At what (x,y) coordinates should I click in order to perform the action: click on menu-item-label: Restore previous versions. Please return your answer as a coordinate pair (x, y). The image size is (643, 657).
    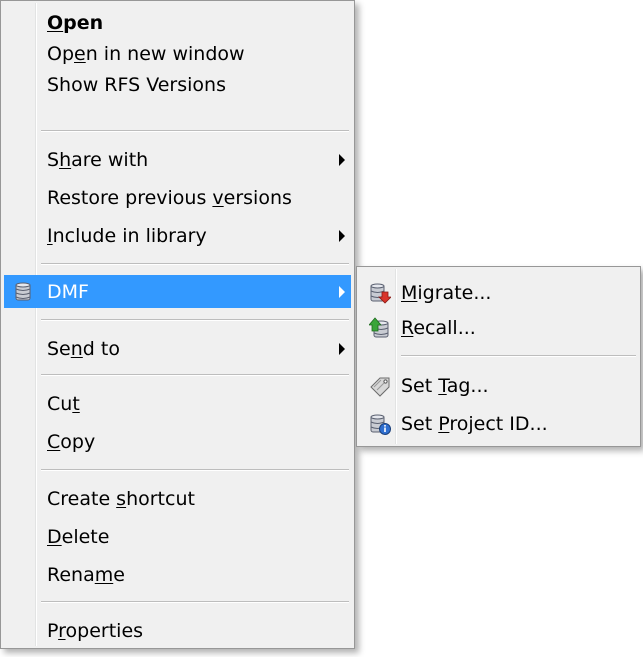
    Looking at the image, I should click on (169, 198).